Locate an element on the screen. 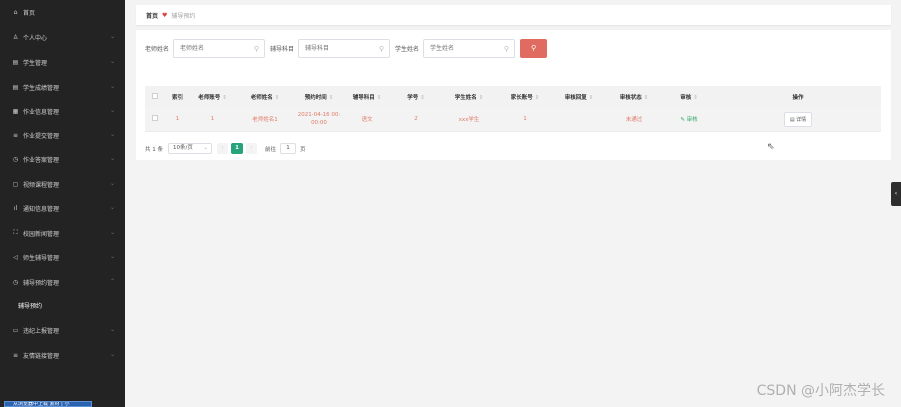 The height and width of the screenshot is (407, 901). sidebar-item-label: 作业答案管理 is located at coordinates (41, 160).